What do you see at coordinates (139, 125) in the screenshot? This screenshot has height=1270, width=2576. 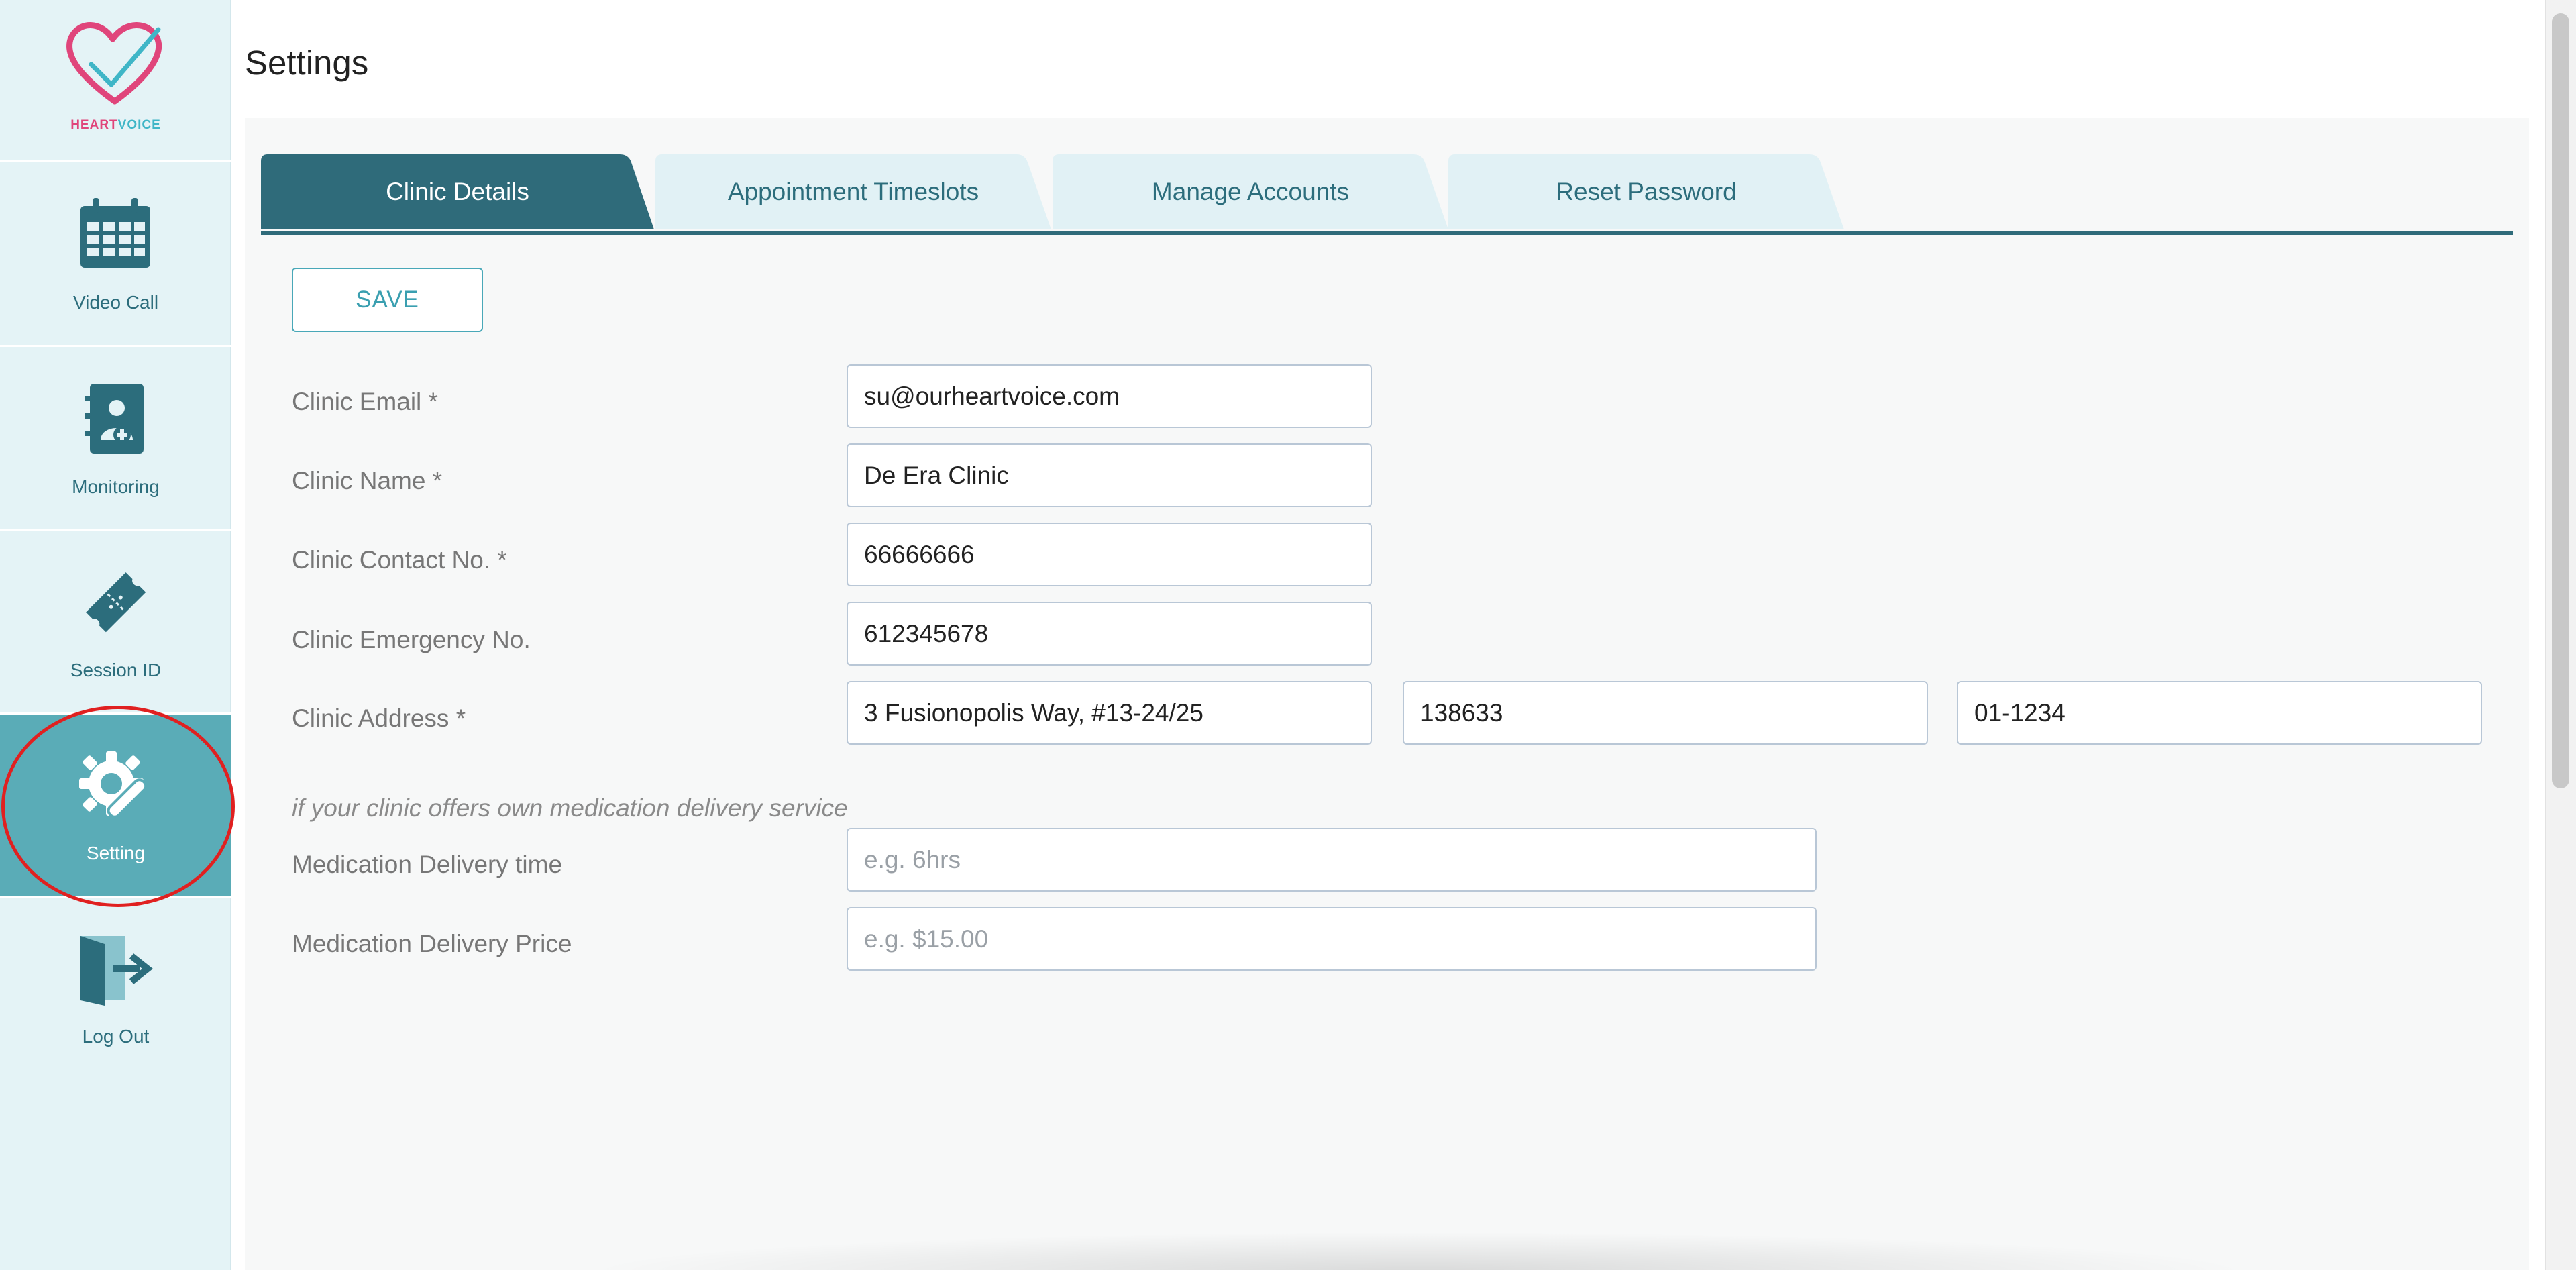 I see `logo-voice-text: VOICE` at bounding box center [139, 125].